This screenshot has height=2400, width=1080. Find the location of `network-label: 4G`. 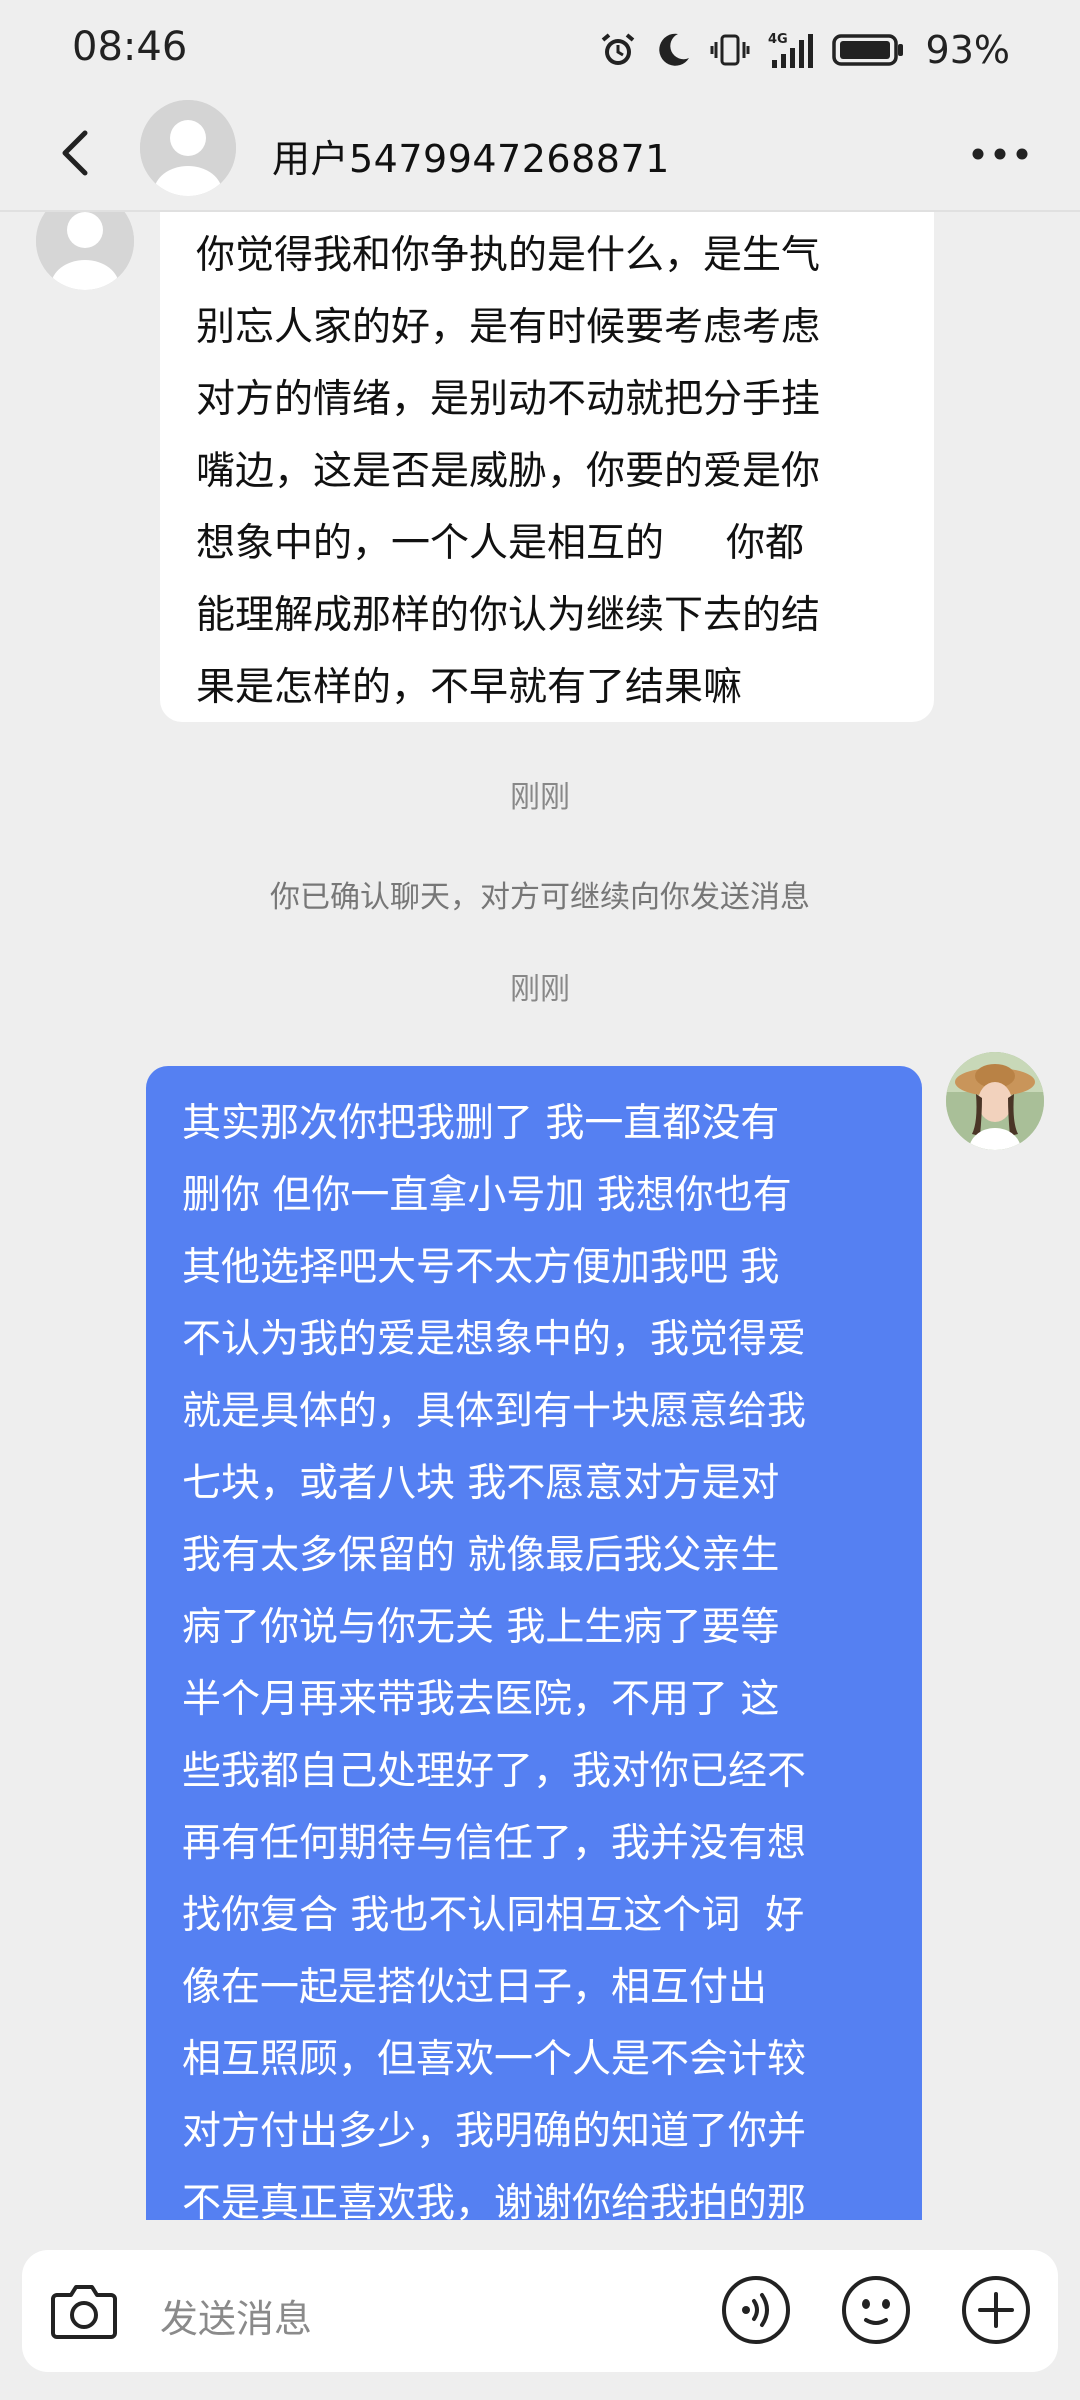

network-label: 4G is located at coordinates (778, 39).